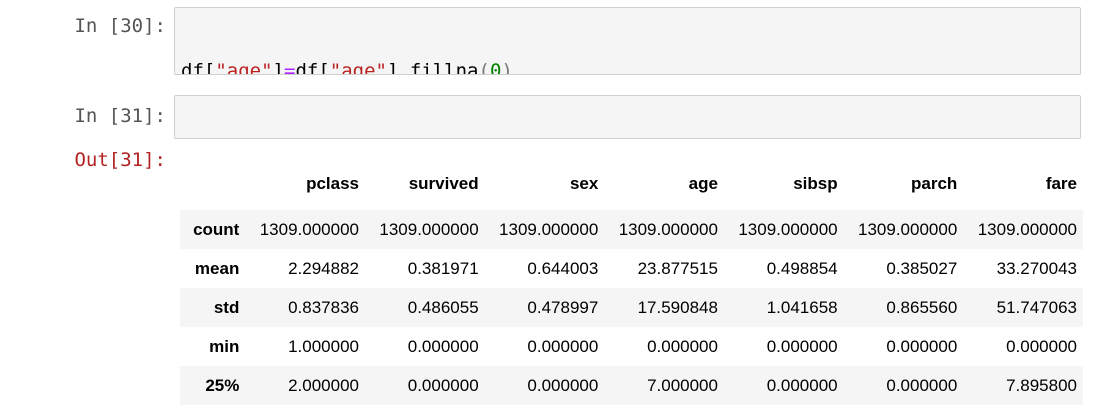 The width and height of the screenshot is (1093, 409). What do you see at coordinates (682, 385) in the screenshot?
I see `table-cell: 7.000000` at bounding box center [682, 385].